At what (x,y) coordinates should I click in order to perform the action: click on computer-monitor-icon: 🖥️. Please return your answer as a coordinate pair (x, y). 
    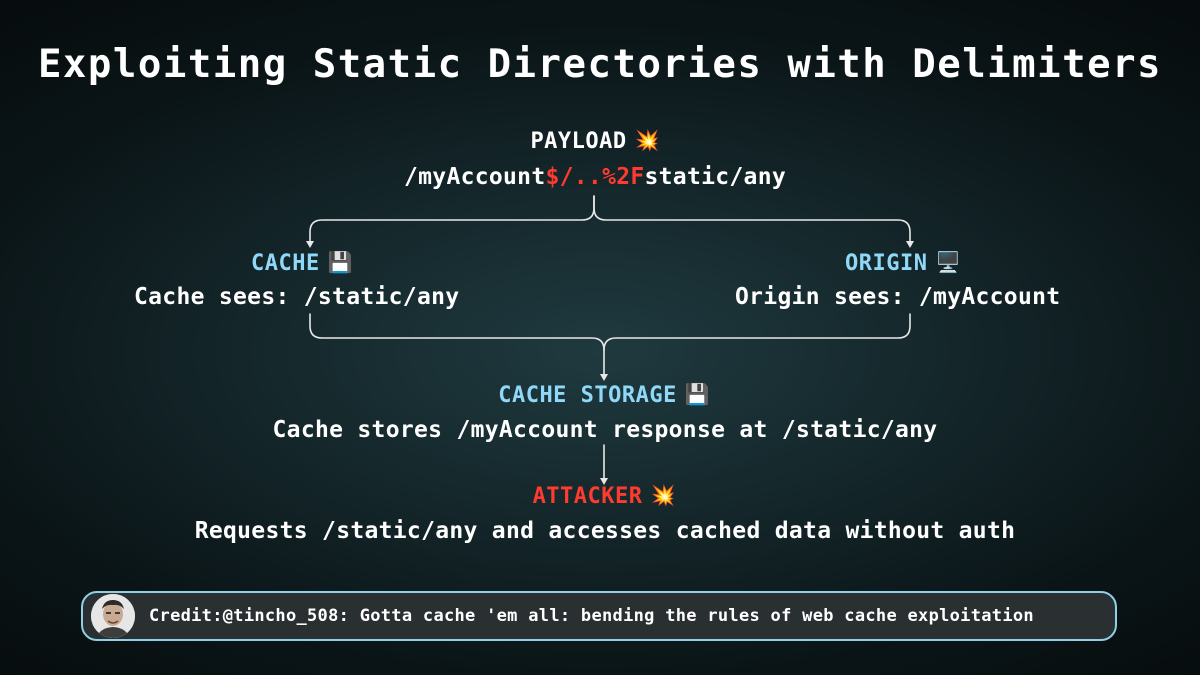
    Looking at the image, I should click on (948, 262).